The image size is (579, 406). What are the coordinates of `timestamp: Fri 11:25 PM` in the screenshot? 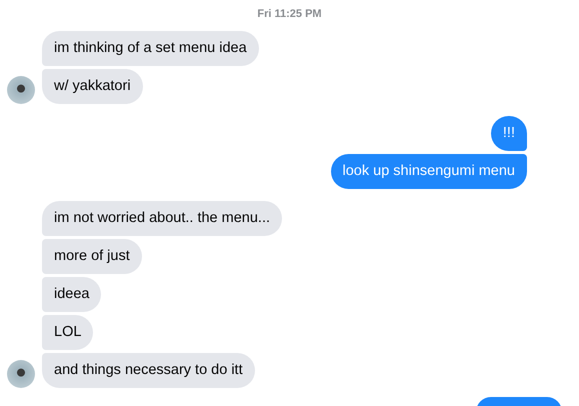 It's located at (289, 14).